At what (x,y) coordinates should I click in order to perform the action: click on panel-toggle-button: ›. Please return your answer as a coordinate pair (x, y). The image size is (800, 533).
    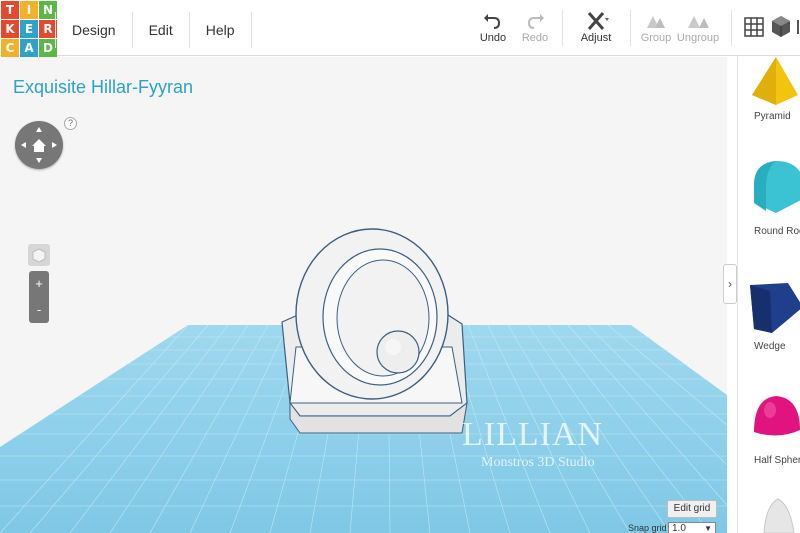
    Looking at the image, I should click on (730, 284).